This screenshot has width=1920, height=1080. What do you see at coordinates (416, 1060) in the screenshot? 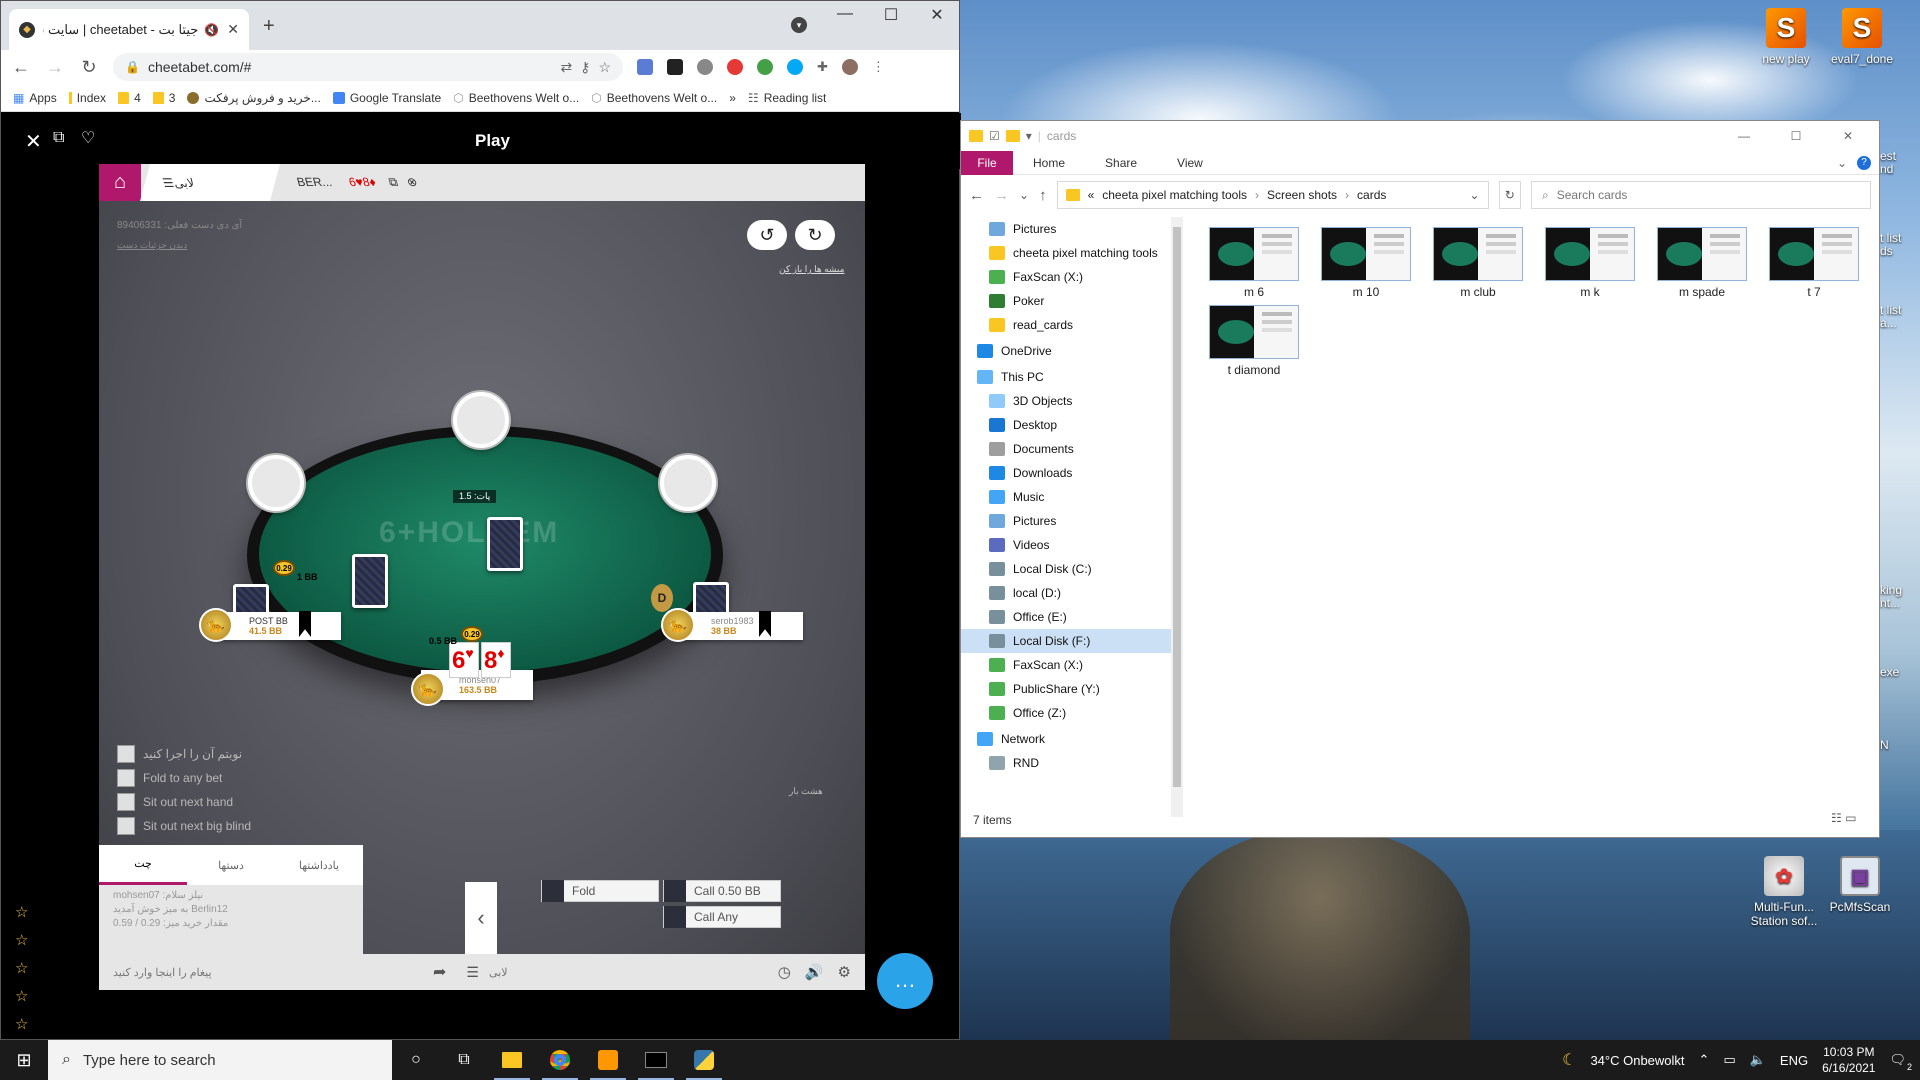
I see `cortana-icon: ○` at bounding box center [416, 1060].